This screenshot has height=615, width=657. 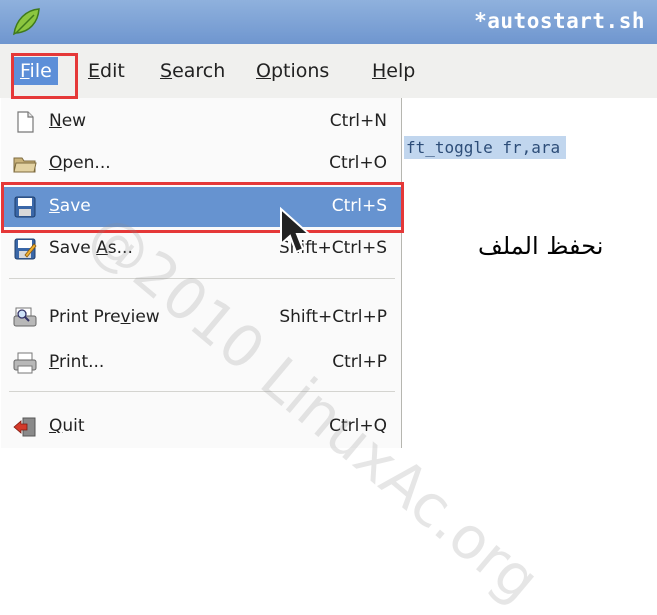 What do you see at coordinates (24, 427) in the screenshot?
I see `quit-icon` at bounding box center [24, 427].